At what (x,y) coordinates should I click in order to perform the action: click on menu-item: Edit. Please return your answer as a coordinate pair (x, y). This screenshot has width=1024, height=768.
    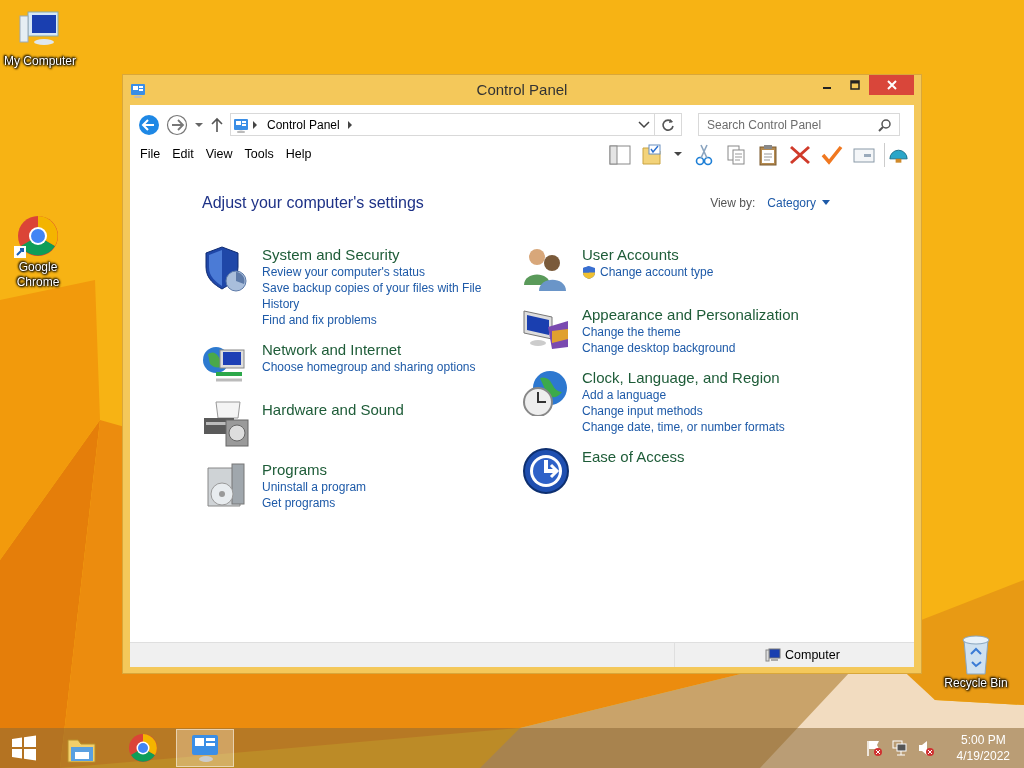
    Looking at the image, I should click on (185, 154).